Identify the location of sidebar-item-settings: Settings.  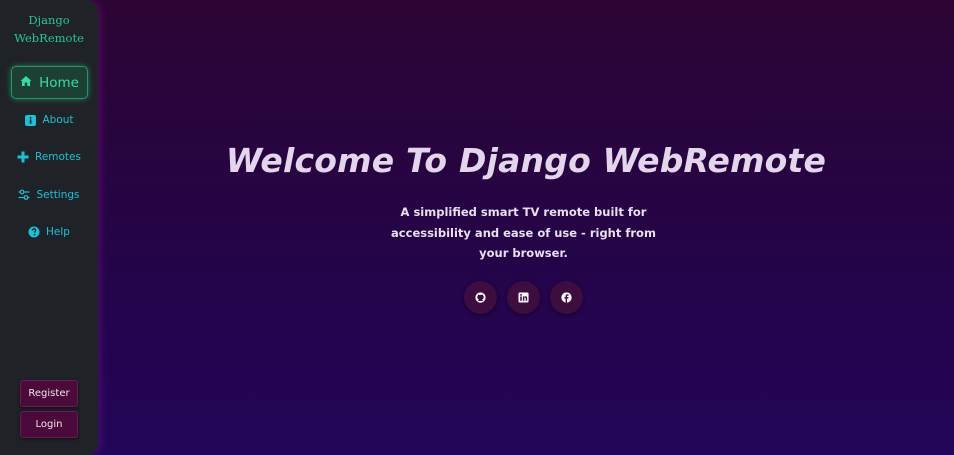
(49, 195).